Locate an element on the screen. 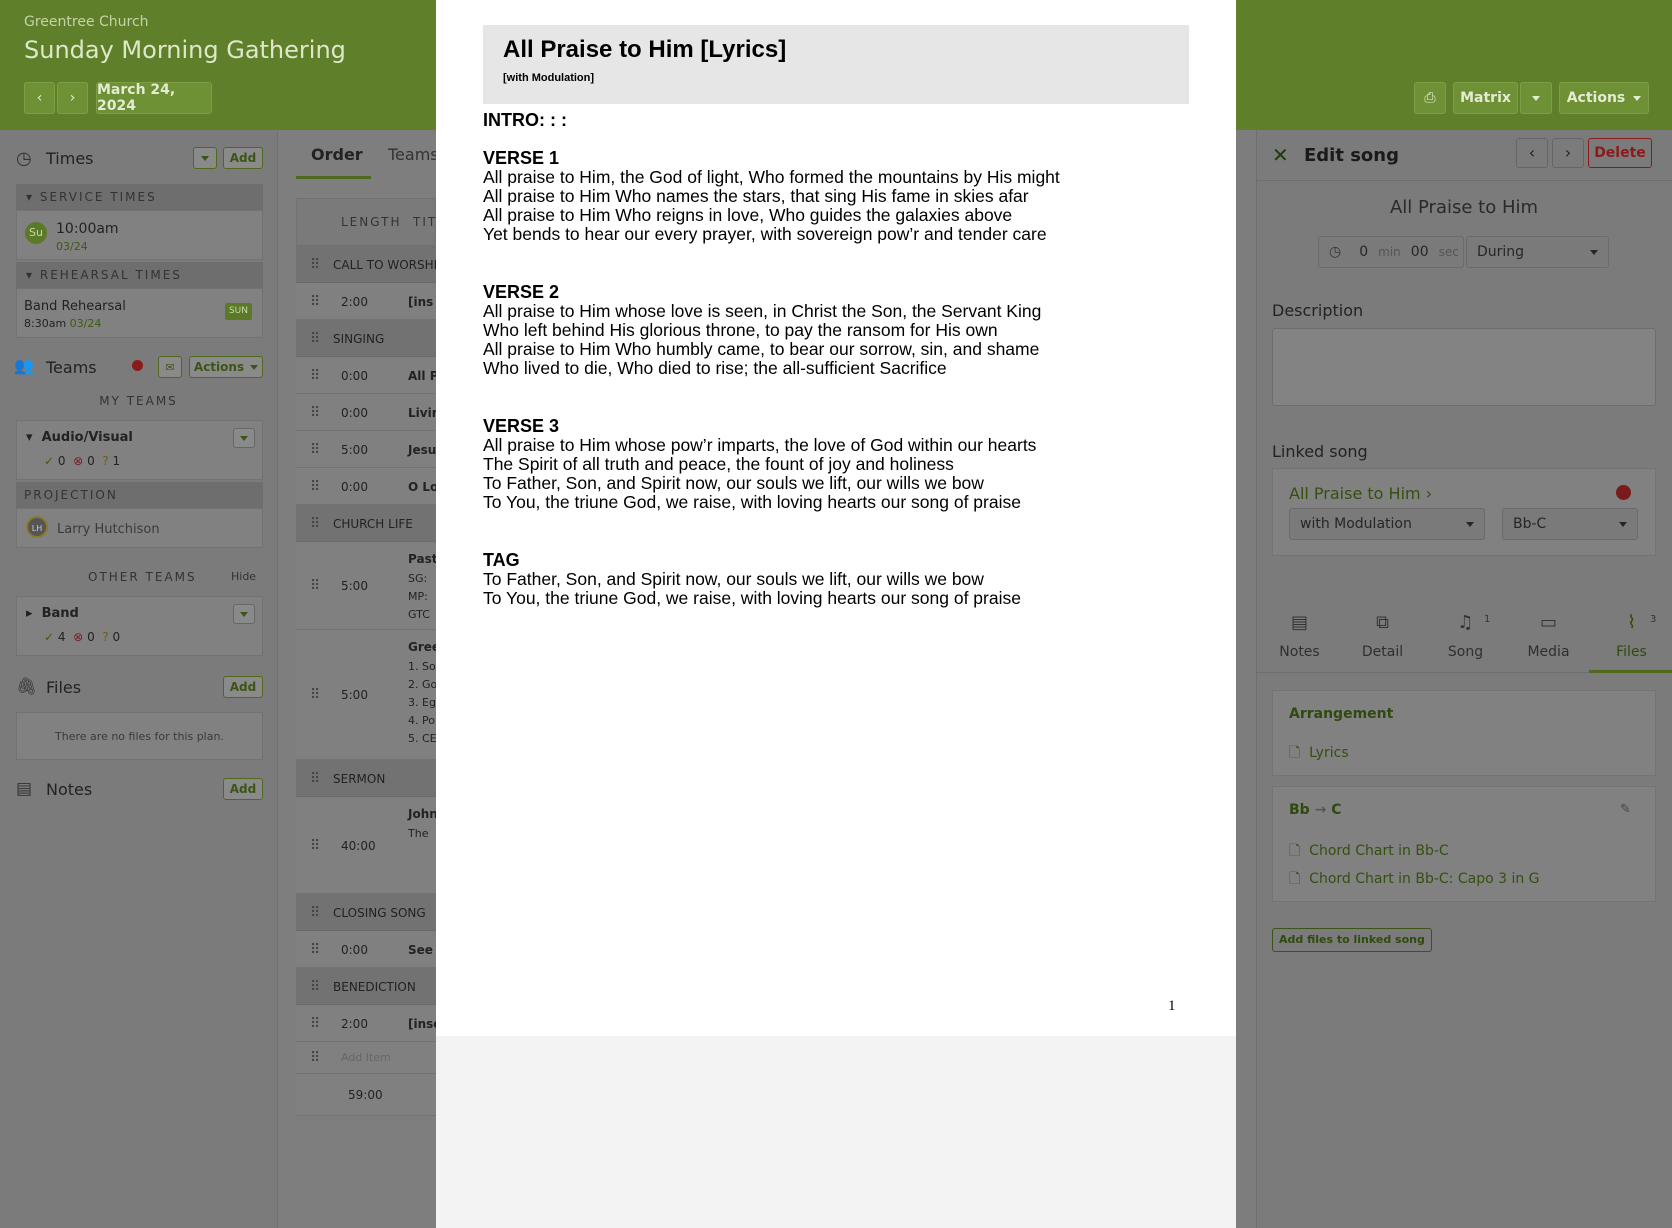 This screenshot has width=1672, height=1228. next-plan-button: › is located at coordinates (72, 98).